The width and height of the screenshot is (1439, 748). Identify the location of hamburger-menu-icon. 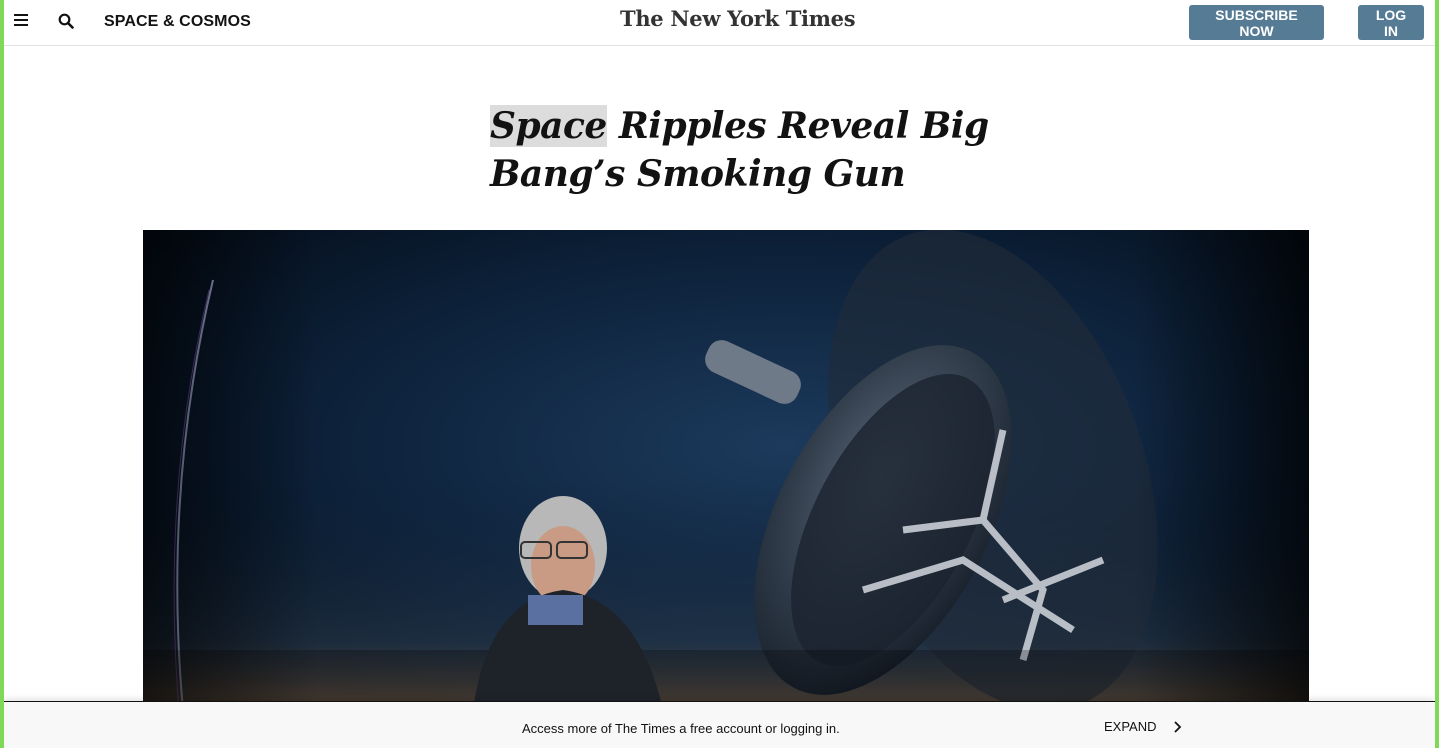
(21, 20).